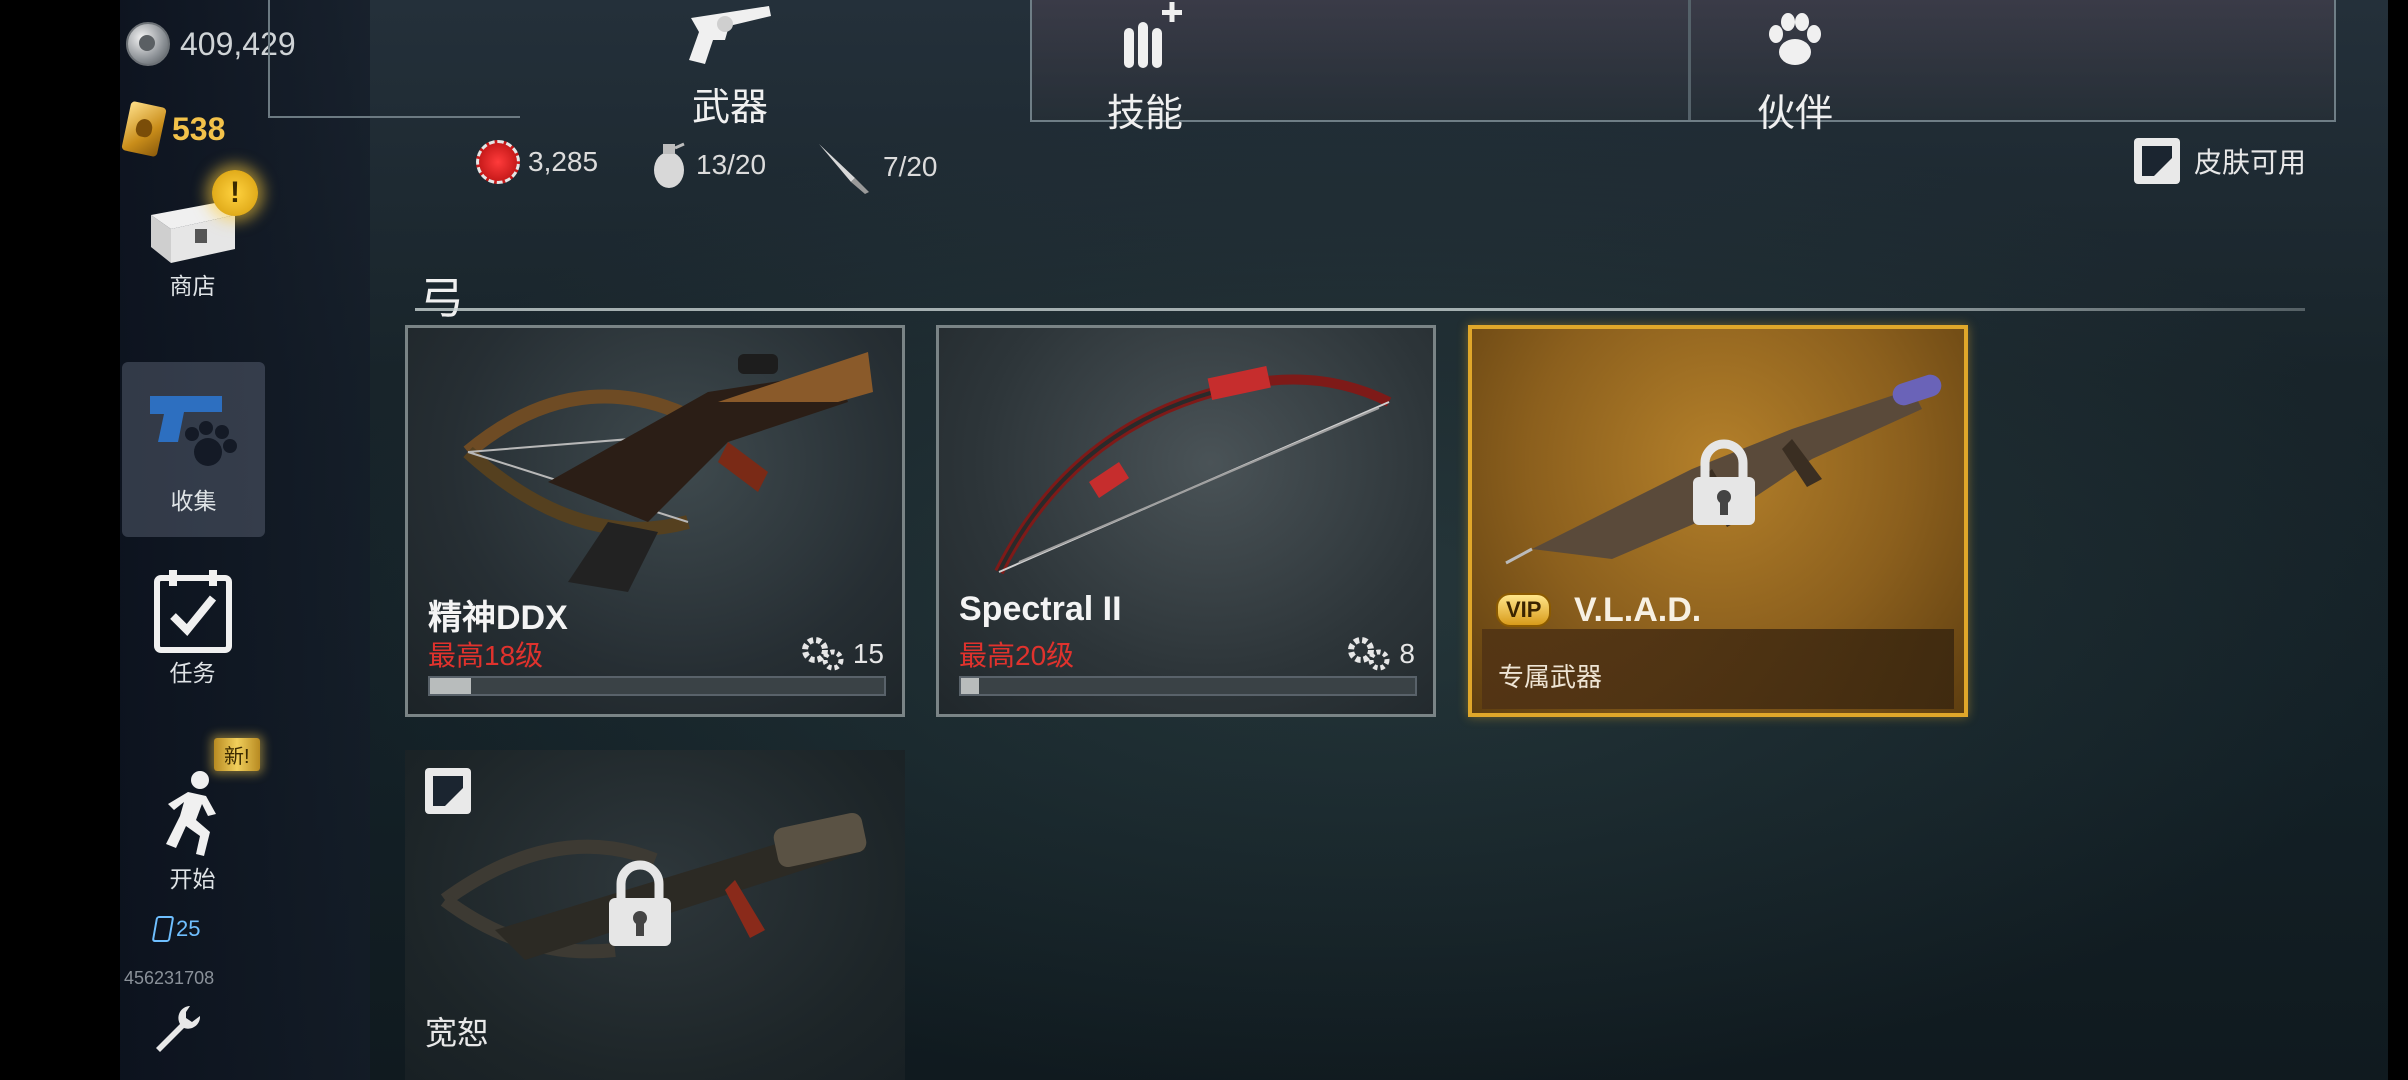  What do you see at coordinates (395, 117) in the screenshot?
I see `tab-underline-left` at bounding box center [395, 117].